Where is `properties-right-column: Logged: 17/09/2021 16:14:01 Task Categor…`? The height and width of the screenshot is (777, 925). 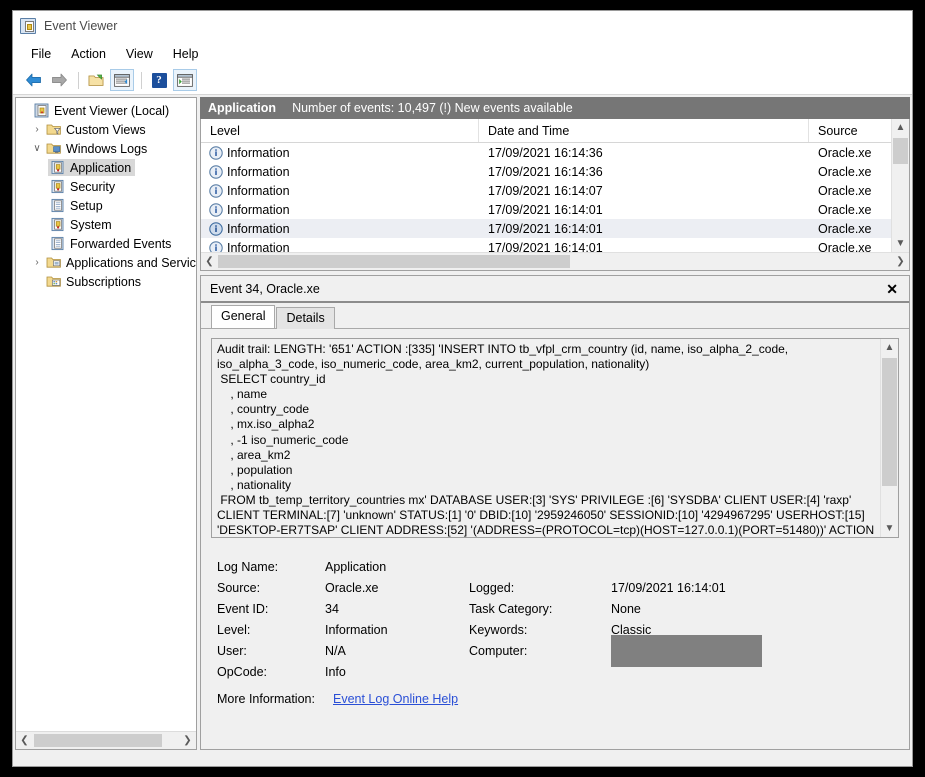
properties-right-column: Logged: 17/09/2021 16:14:01 Task Categor… is located at coordinates (684, 619).